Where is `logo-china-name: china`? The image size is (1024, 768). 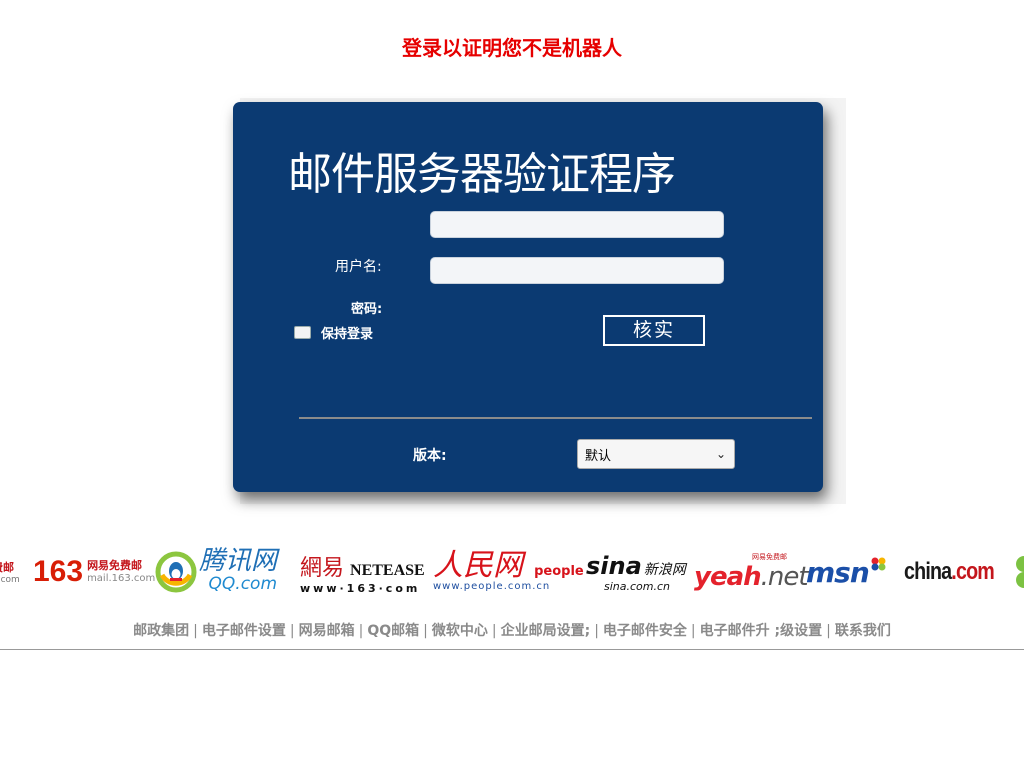
logo-china-name: china is located at coordinates (928, 571).